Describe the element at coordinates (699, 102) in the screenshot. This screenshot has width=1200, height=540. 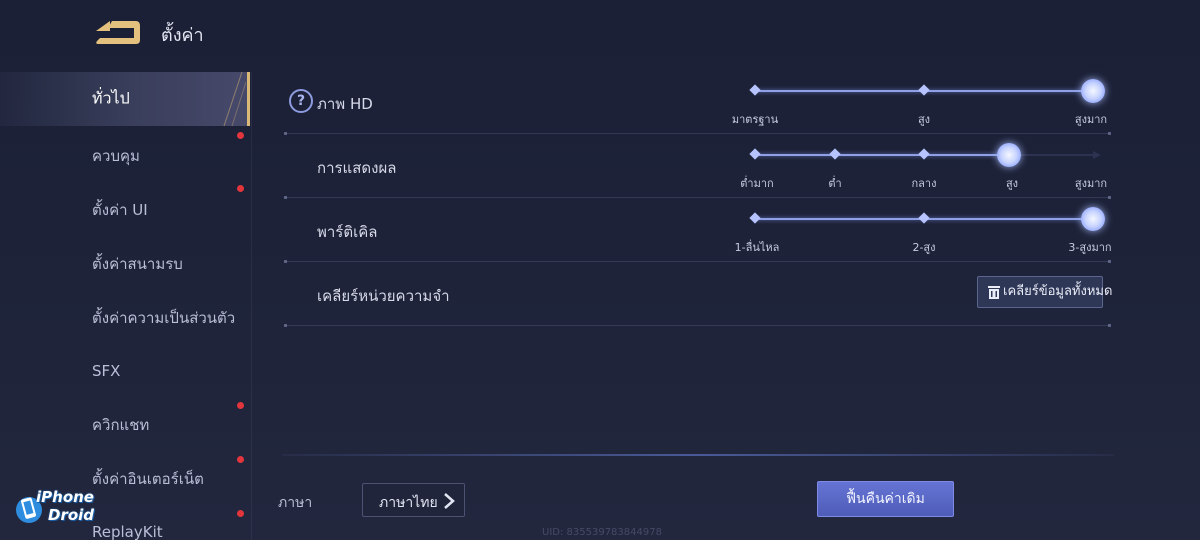
I see `setting-row-hd: ? ภาพ HD มาตรฐาน สูง สูงมาก` at that location.